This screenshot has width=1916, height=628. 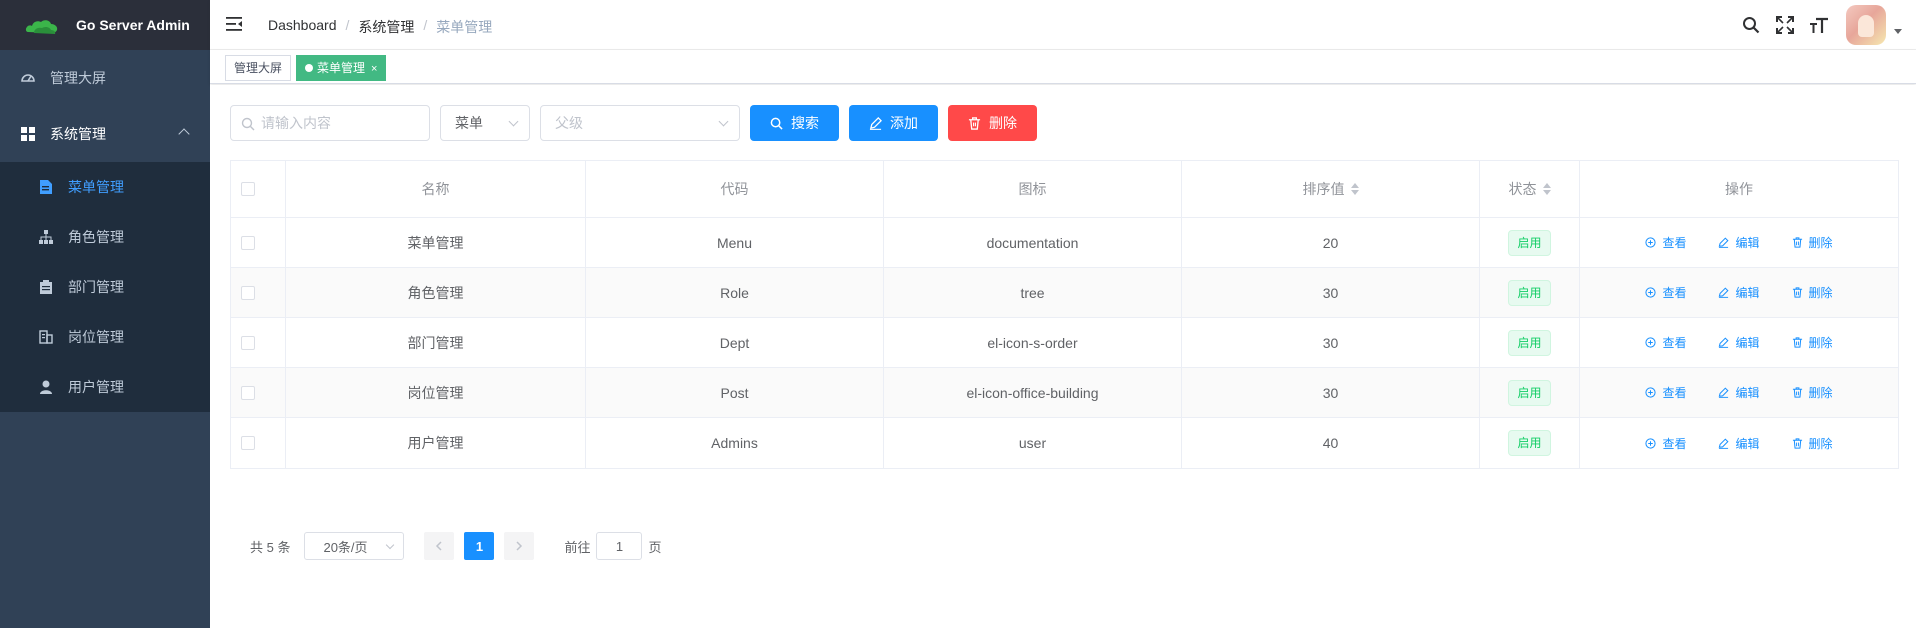 I want to click on column-header-status: 状态, so click(x=1530, y=189).